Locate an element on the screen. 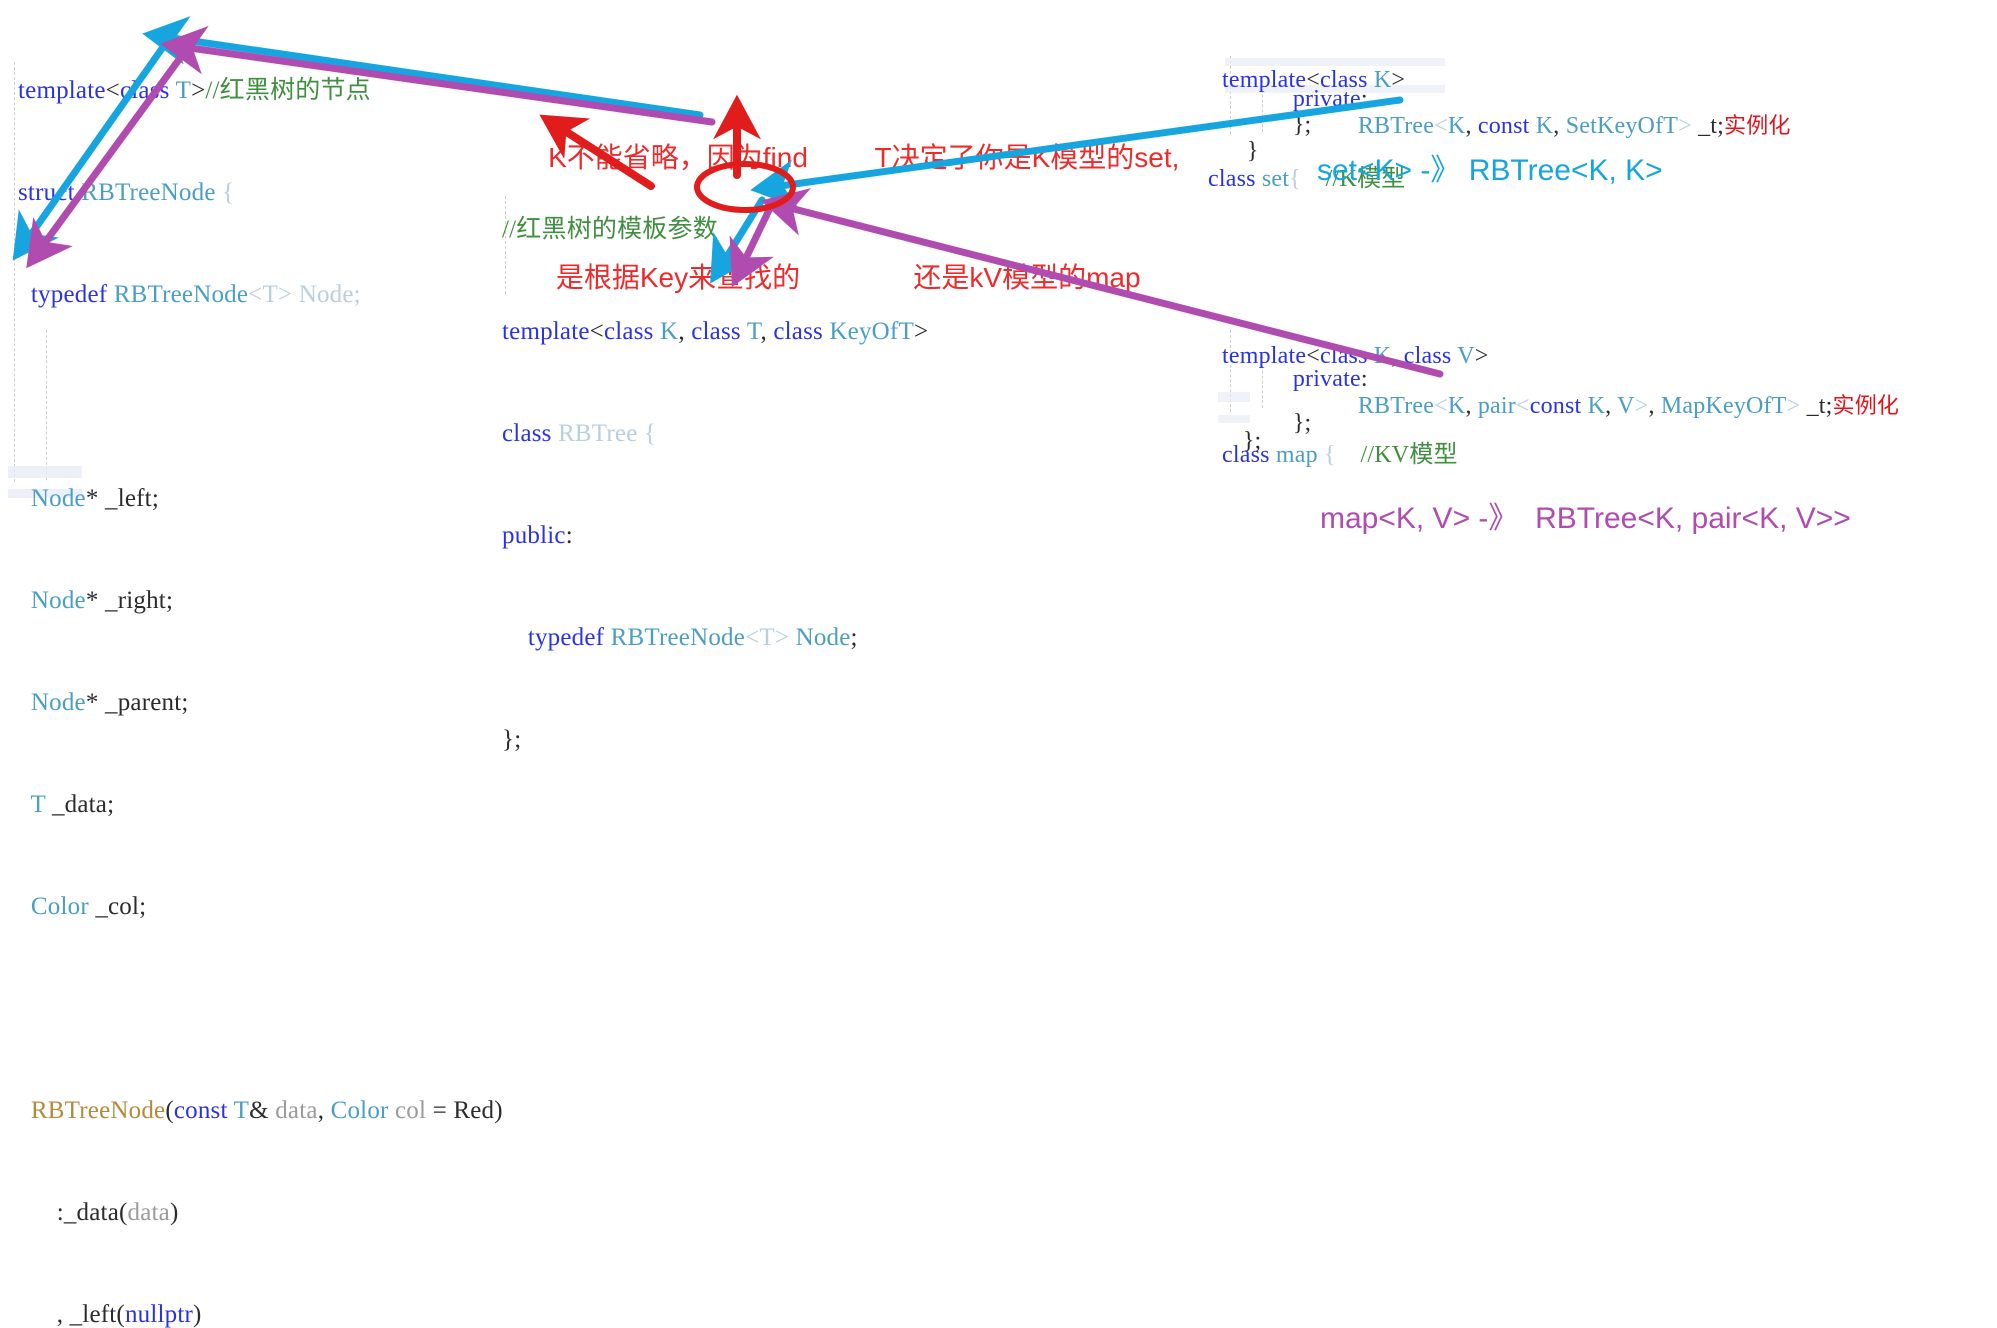 The height and width of the screenshot is (1328, 1997). code-line: Node* _right; is located at coordinates (102, 600).